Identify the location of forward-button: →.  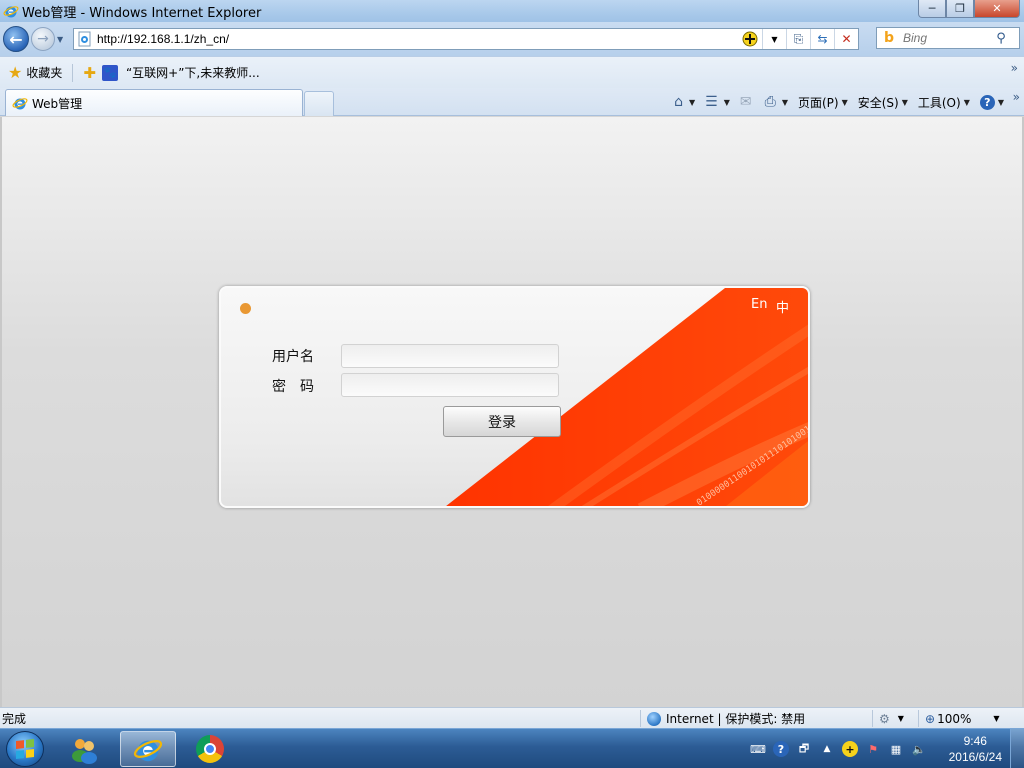
(43, 39).